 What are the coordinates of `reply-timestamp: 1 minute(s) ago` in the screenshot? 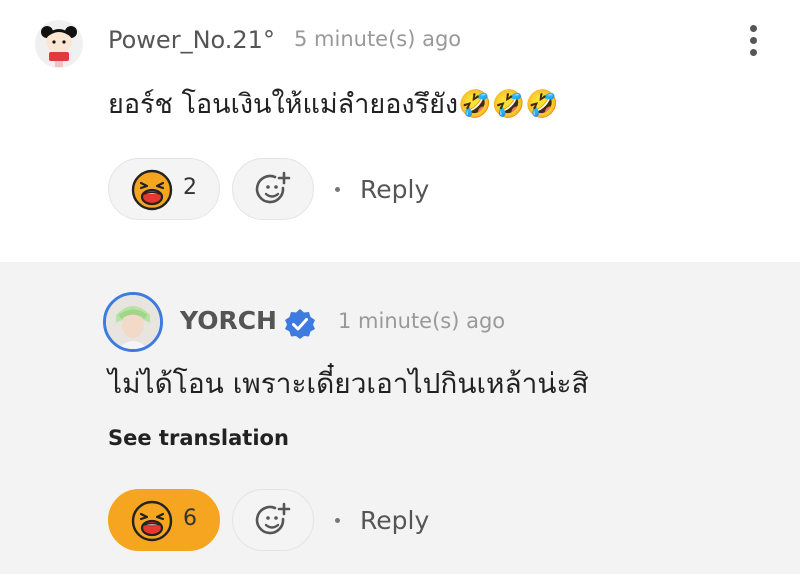 It's located at (422, 321).